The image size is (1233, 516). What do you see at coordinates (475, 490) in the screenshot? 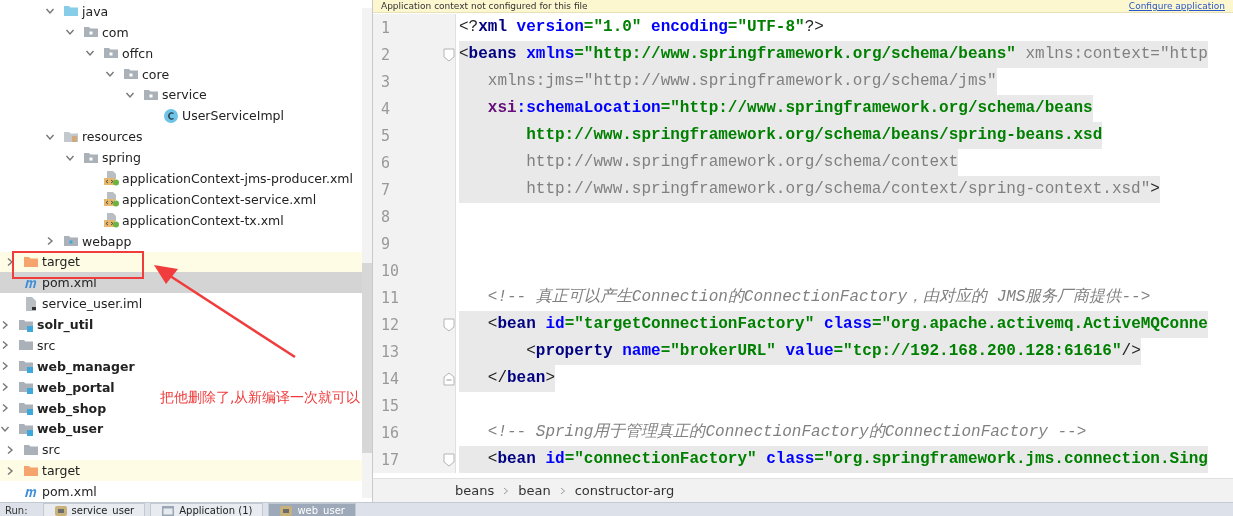
I see `breadcrumb-item: beans` at bounding box center [475, 490].